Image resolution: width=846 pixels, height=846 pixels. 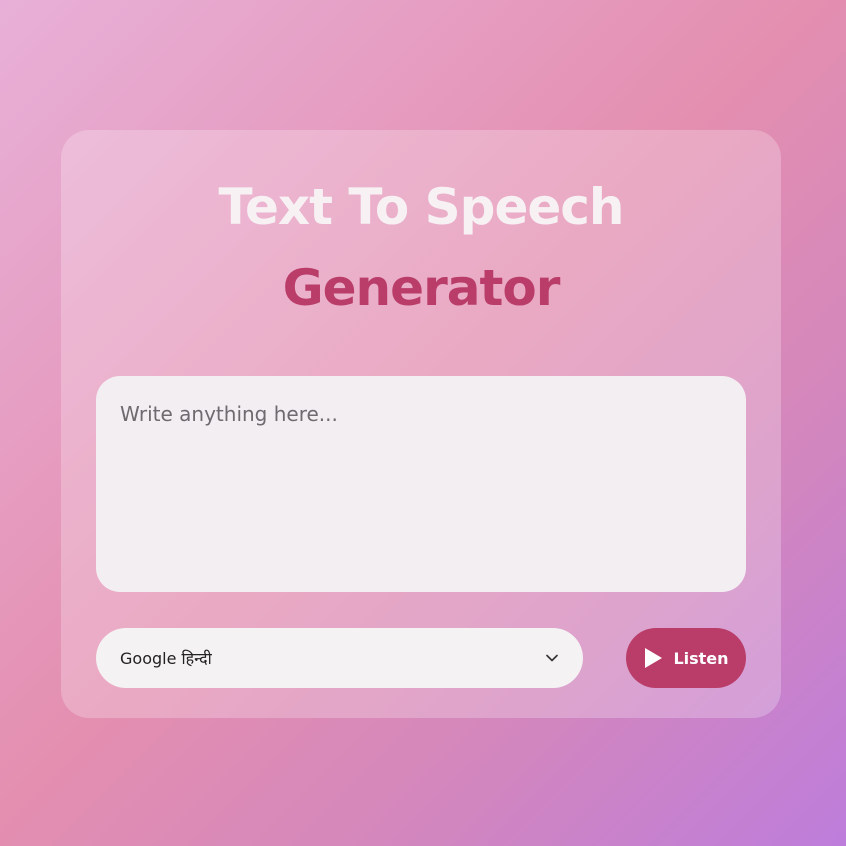 I want to click on listen-button: Listen, so click(x=686, y=658).